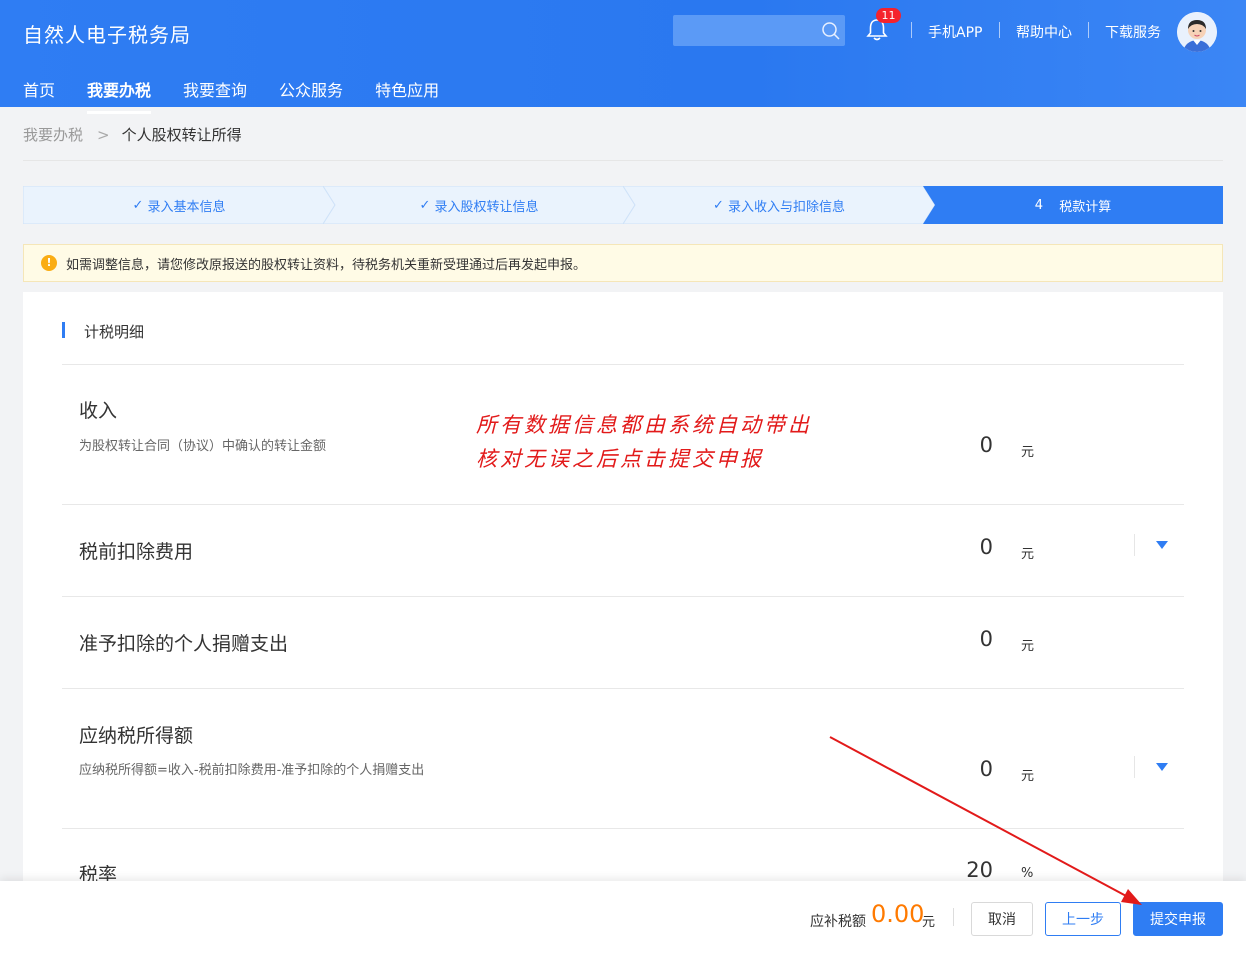  What do you see at coordinates (898, 914) in the screenshot?
I see `tax-due-value: 0.00` at bounding box center [898, 914].